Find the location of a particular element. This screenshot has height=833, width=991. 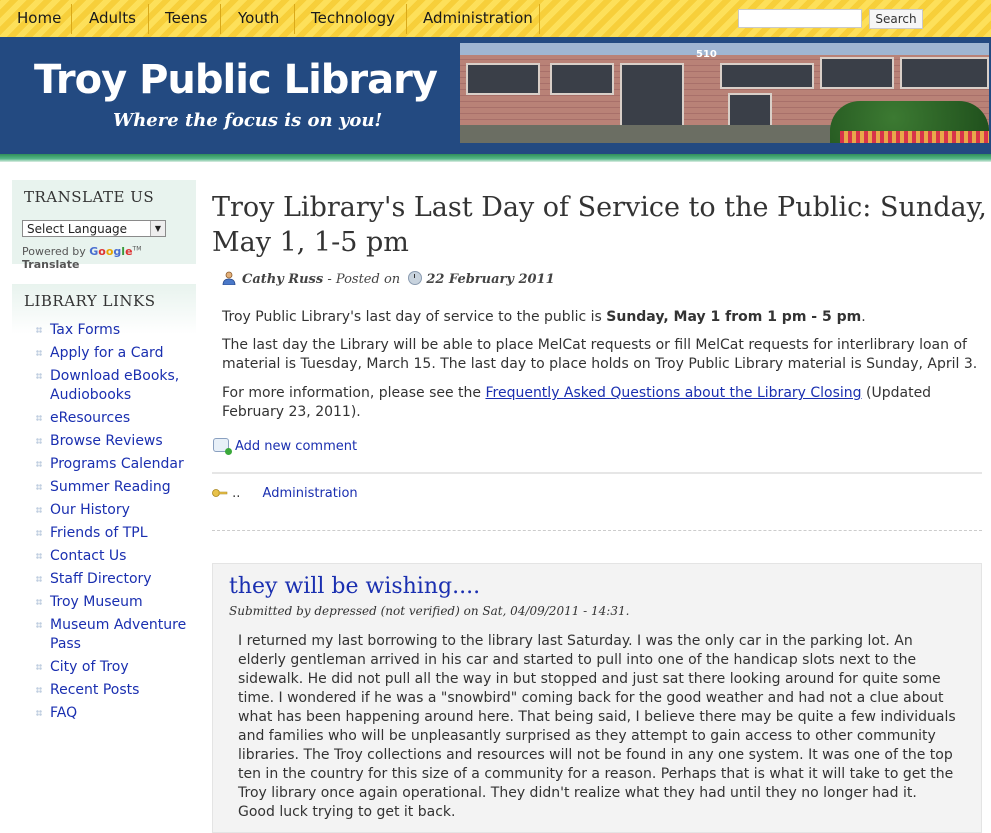

link-staff-directory: Staff Directory is located at coordinates (118, 579).